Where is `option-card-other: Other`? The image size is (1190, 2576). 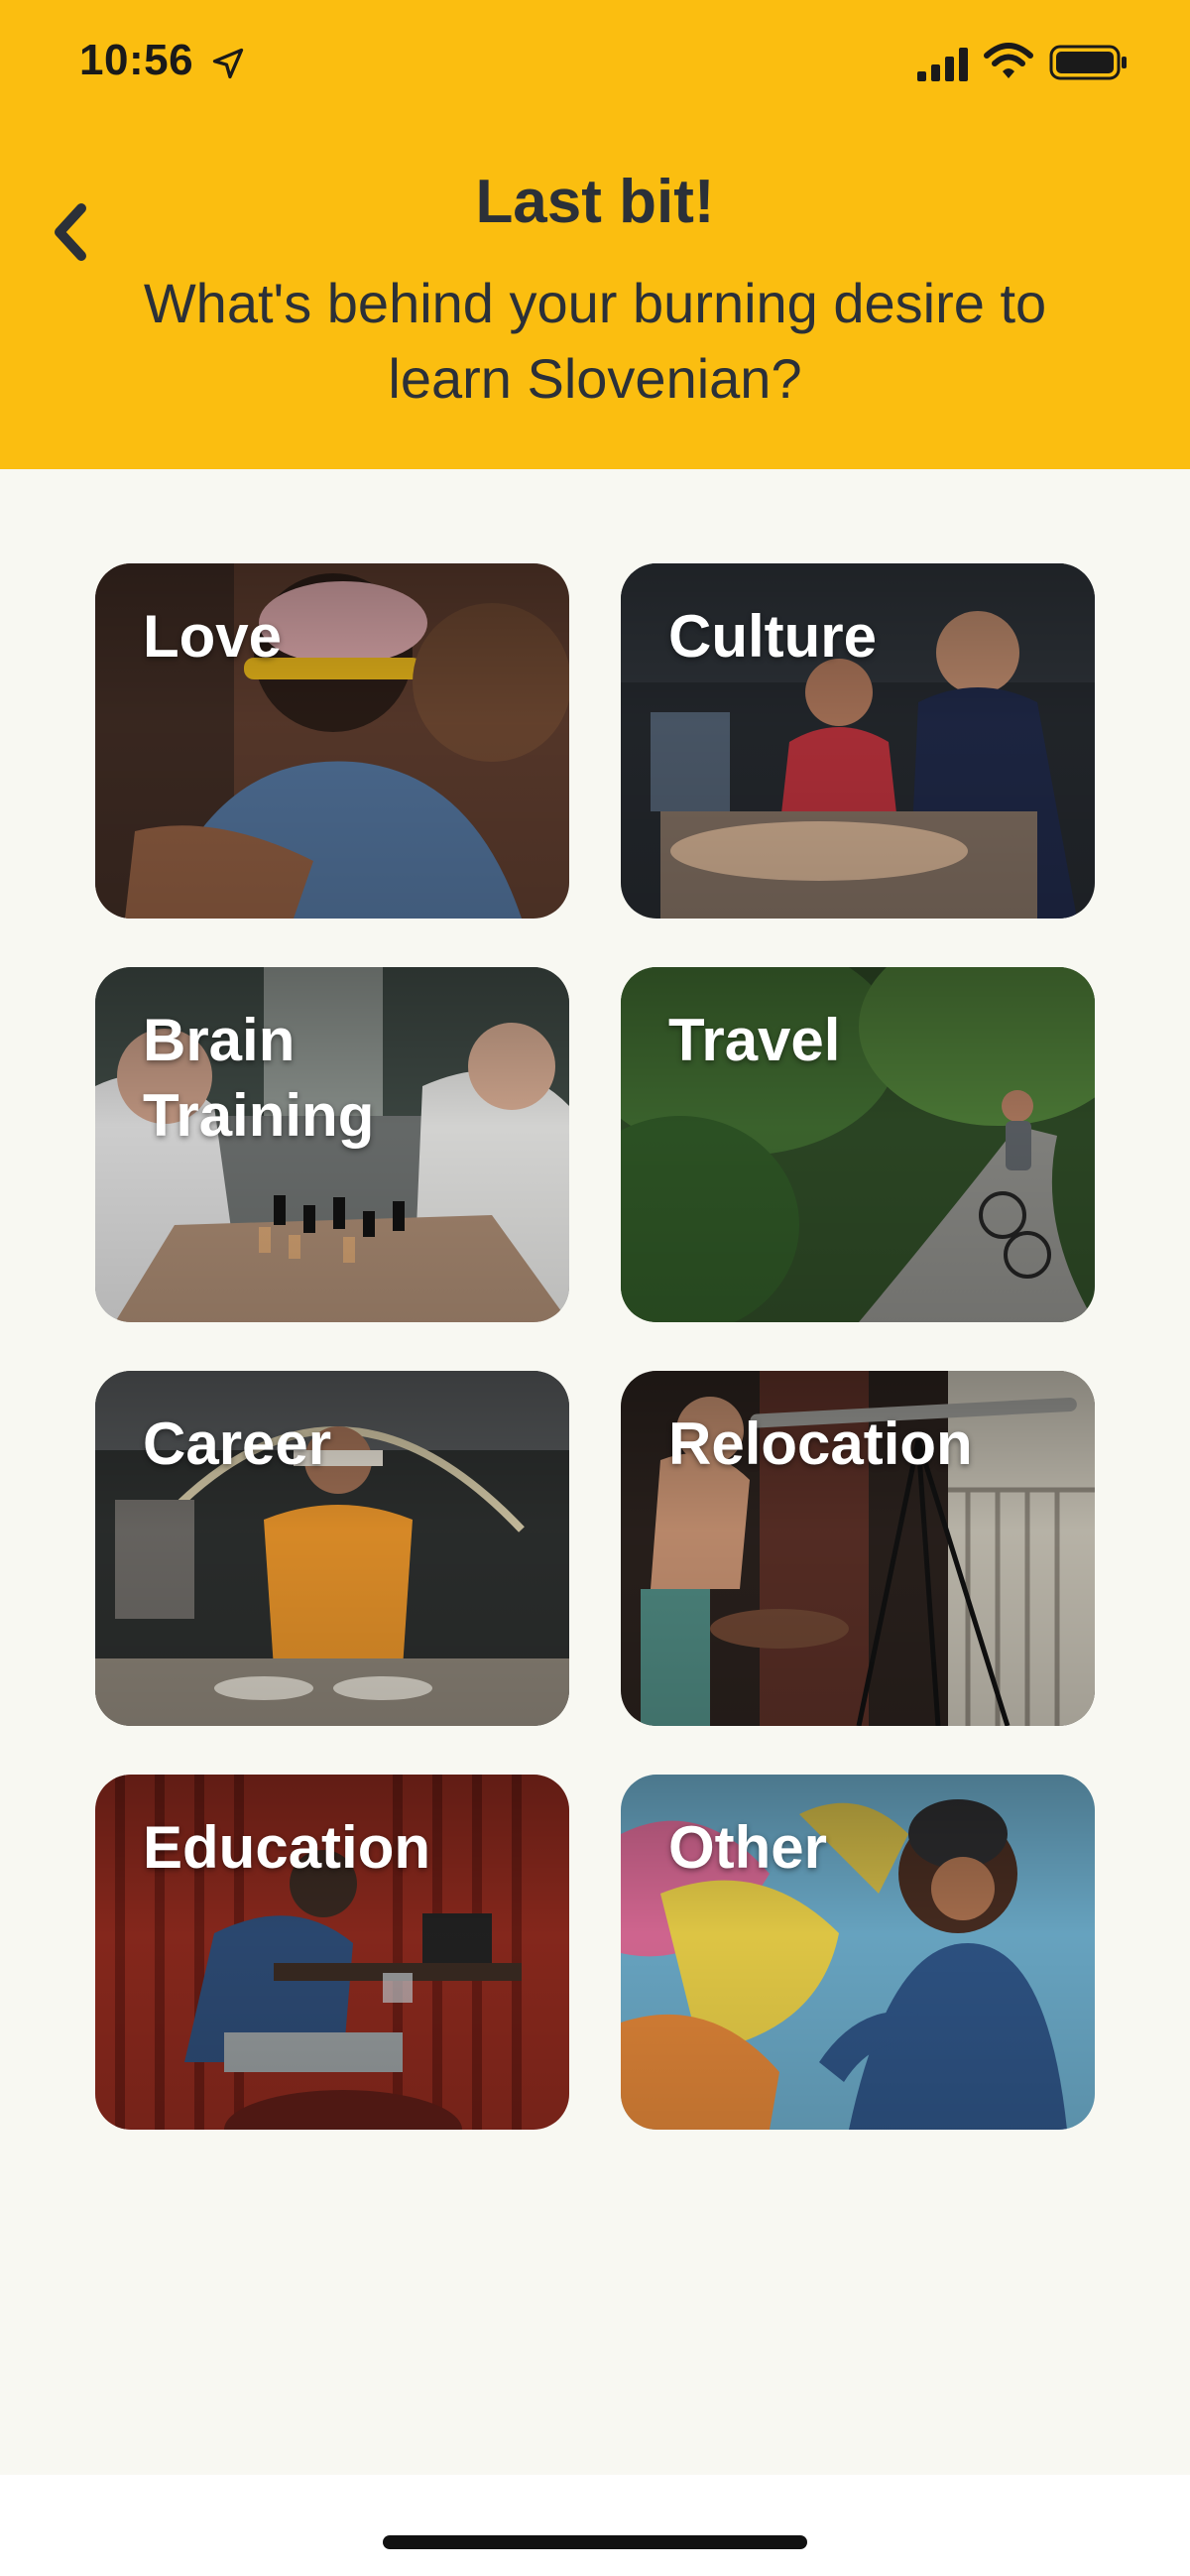
option-card-other: Other is located at coordinates (858, 1952).